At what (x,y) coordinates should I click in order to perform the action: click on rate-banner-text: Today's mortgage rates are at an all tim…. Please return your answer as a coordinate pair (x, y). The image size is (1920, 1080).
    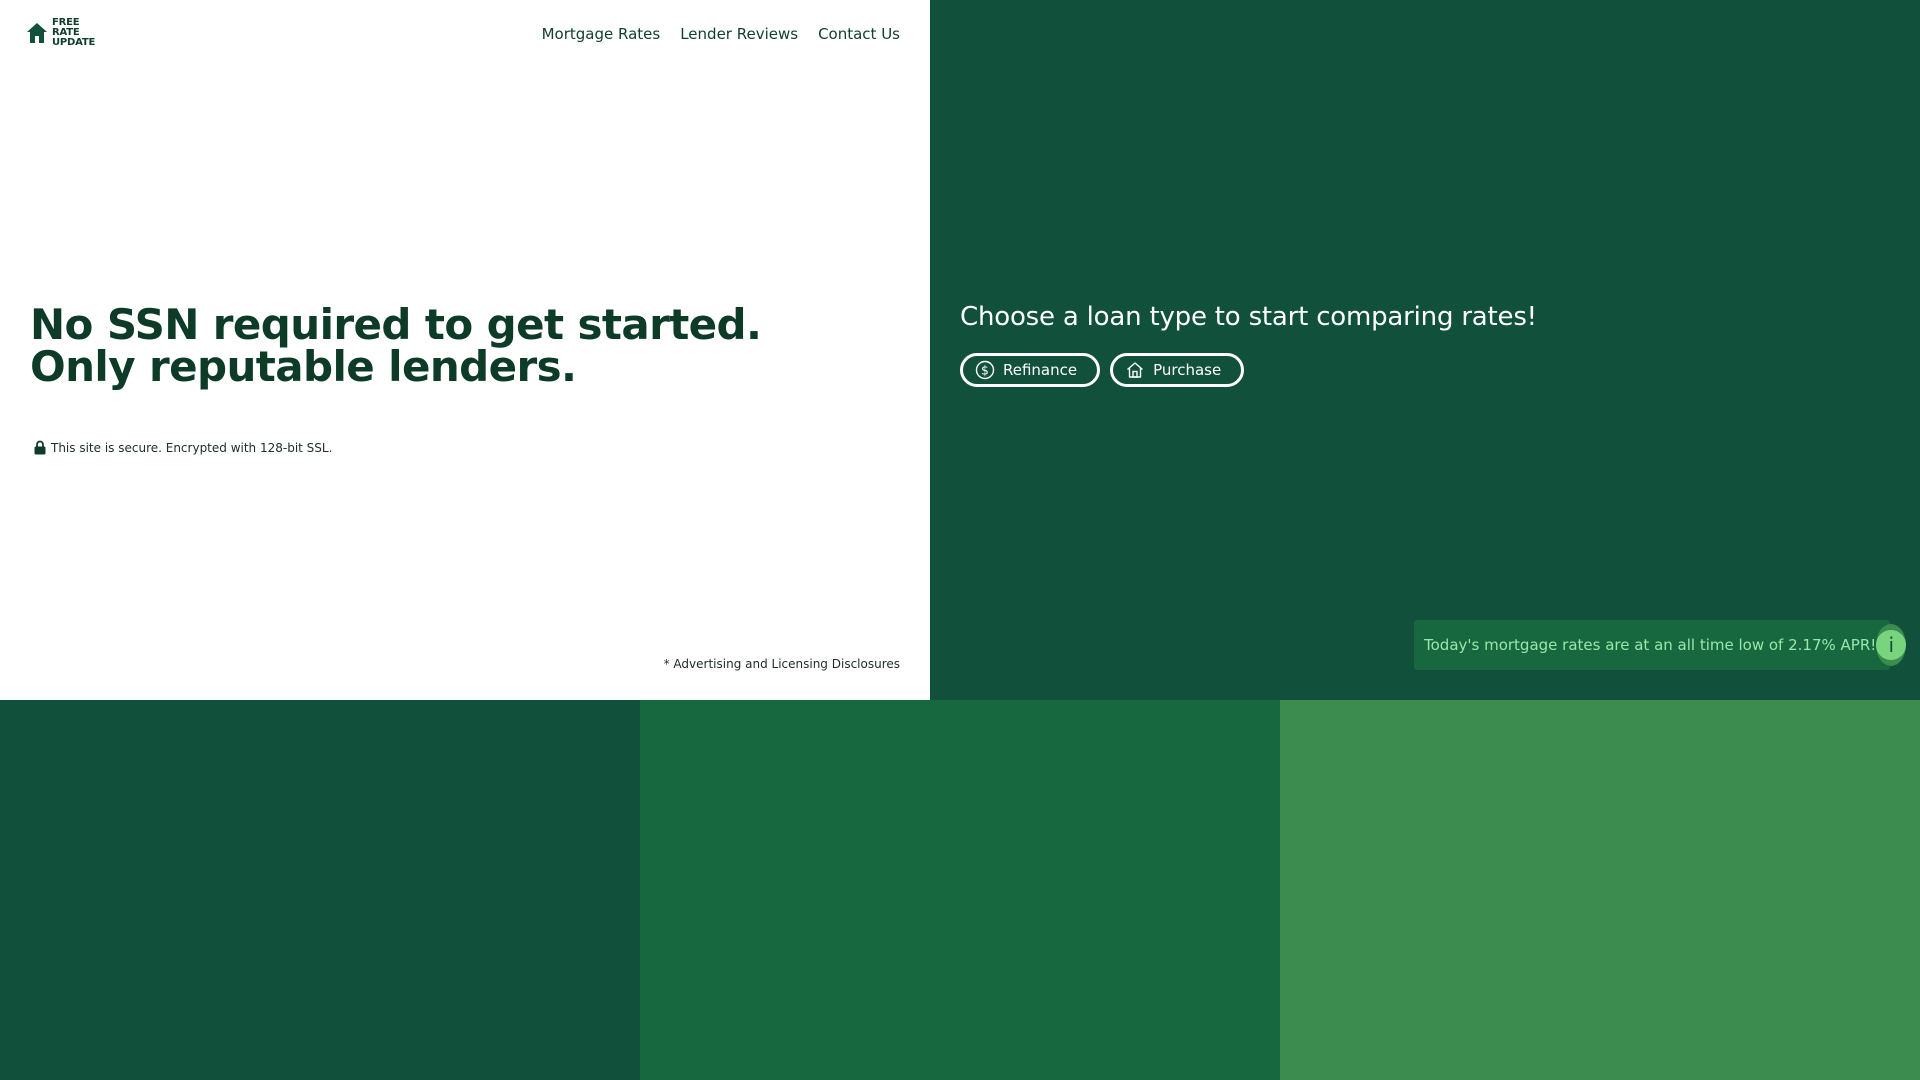
    Looking at the image, I should click on (1650, 645).